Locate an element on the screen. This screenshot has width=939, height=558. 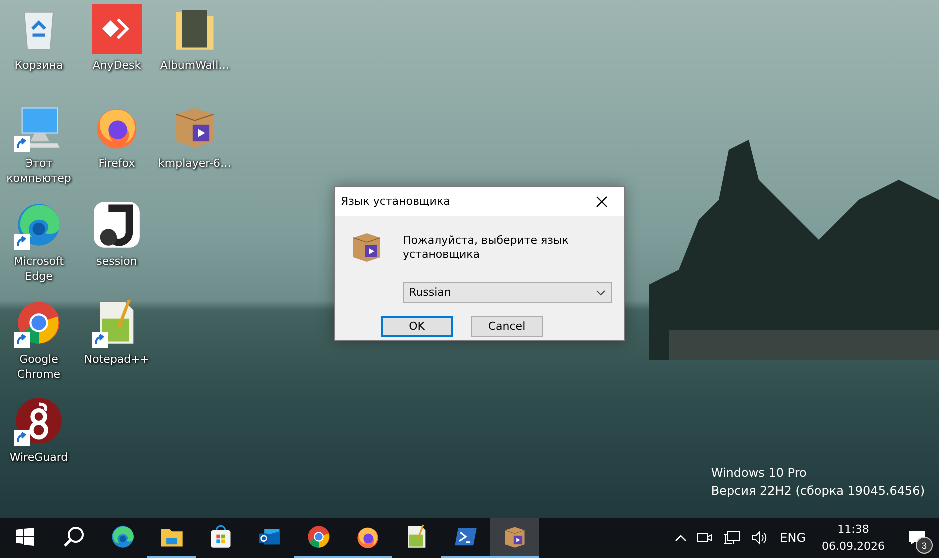
desktop-shortcut: Notepad++ is located at coordinates (117, 347).